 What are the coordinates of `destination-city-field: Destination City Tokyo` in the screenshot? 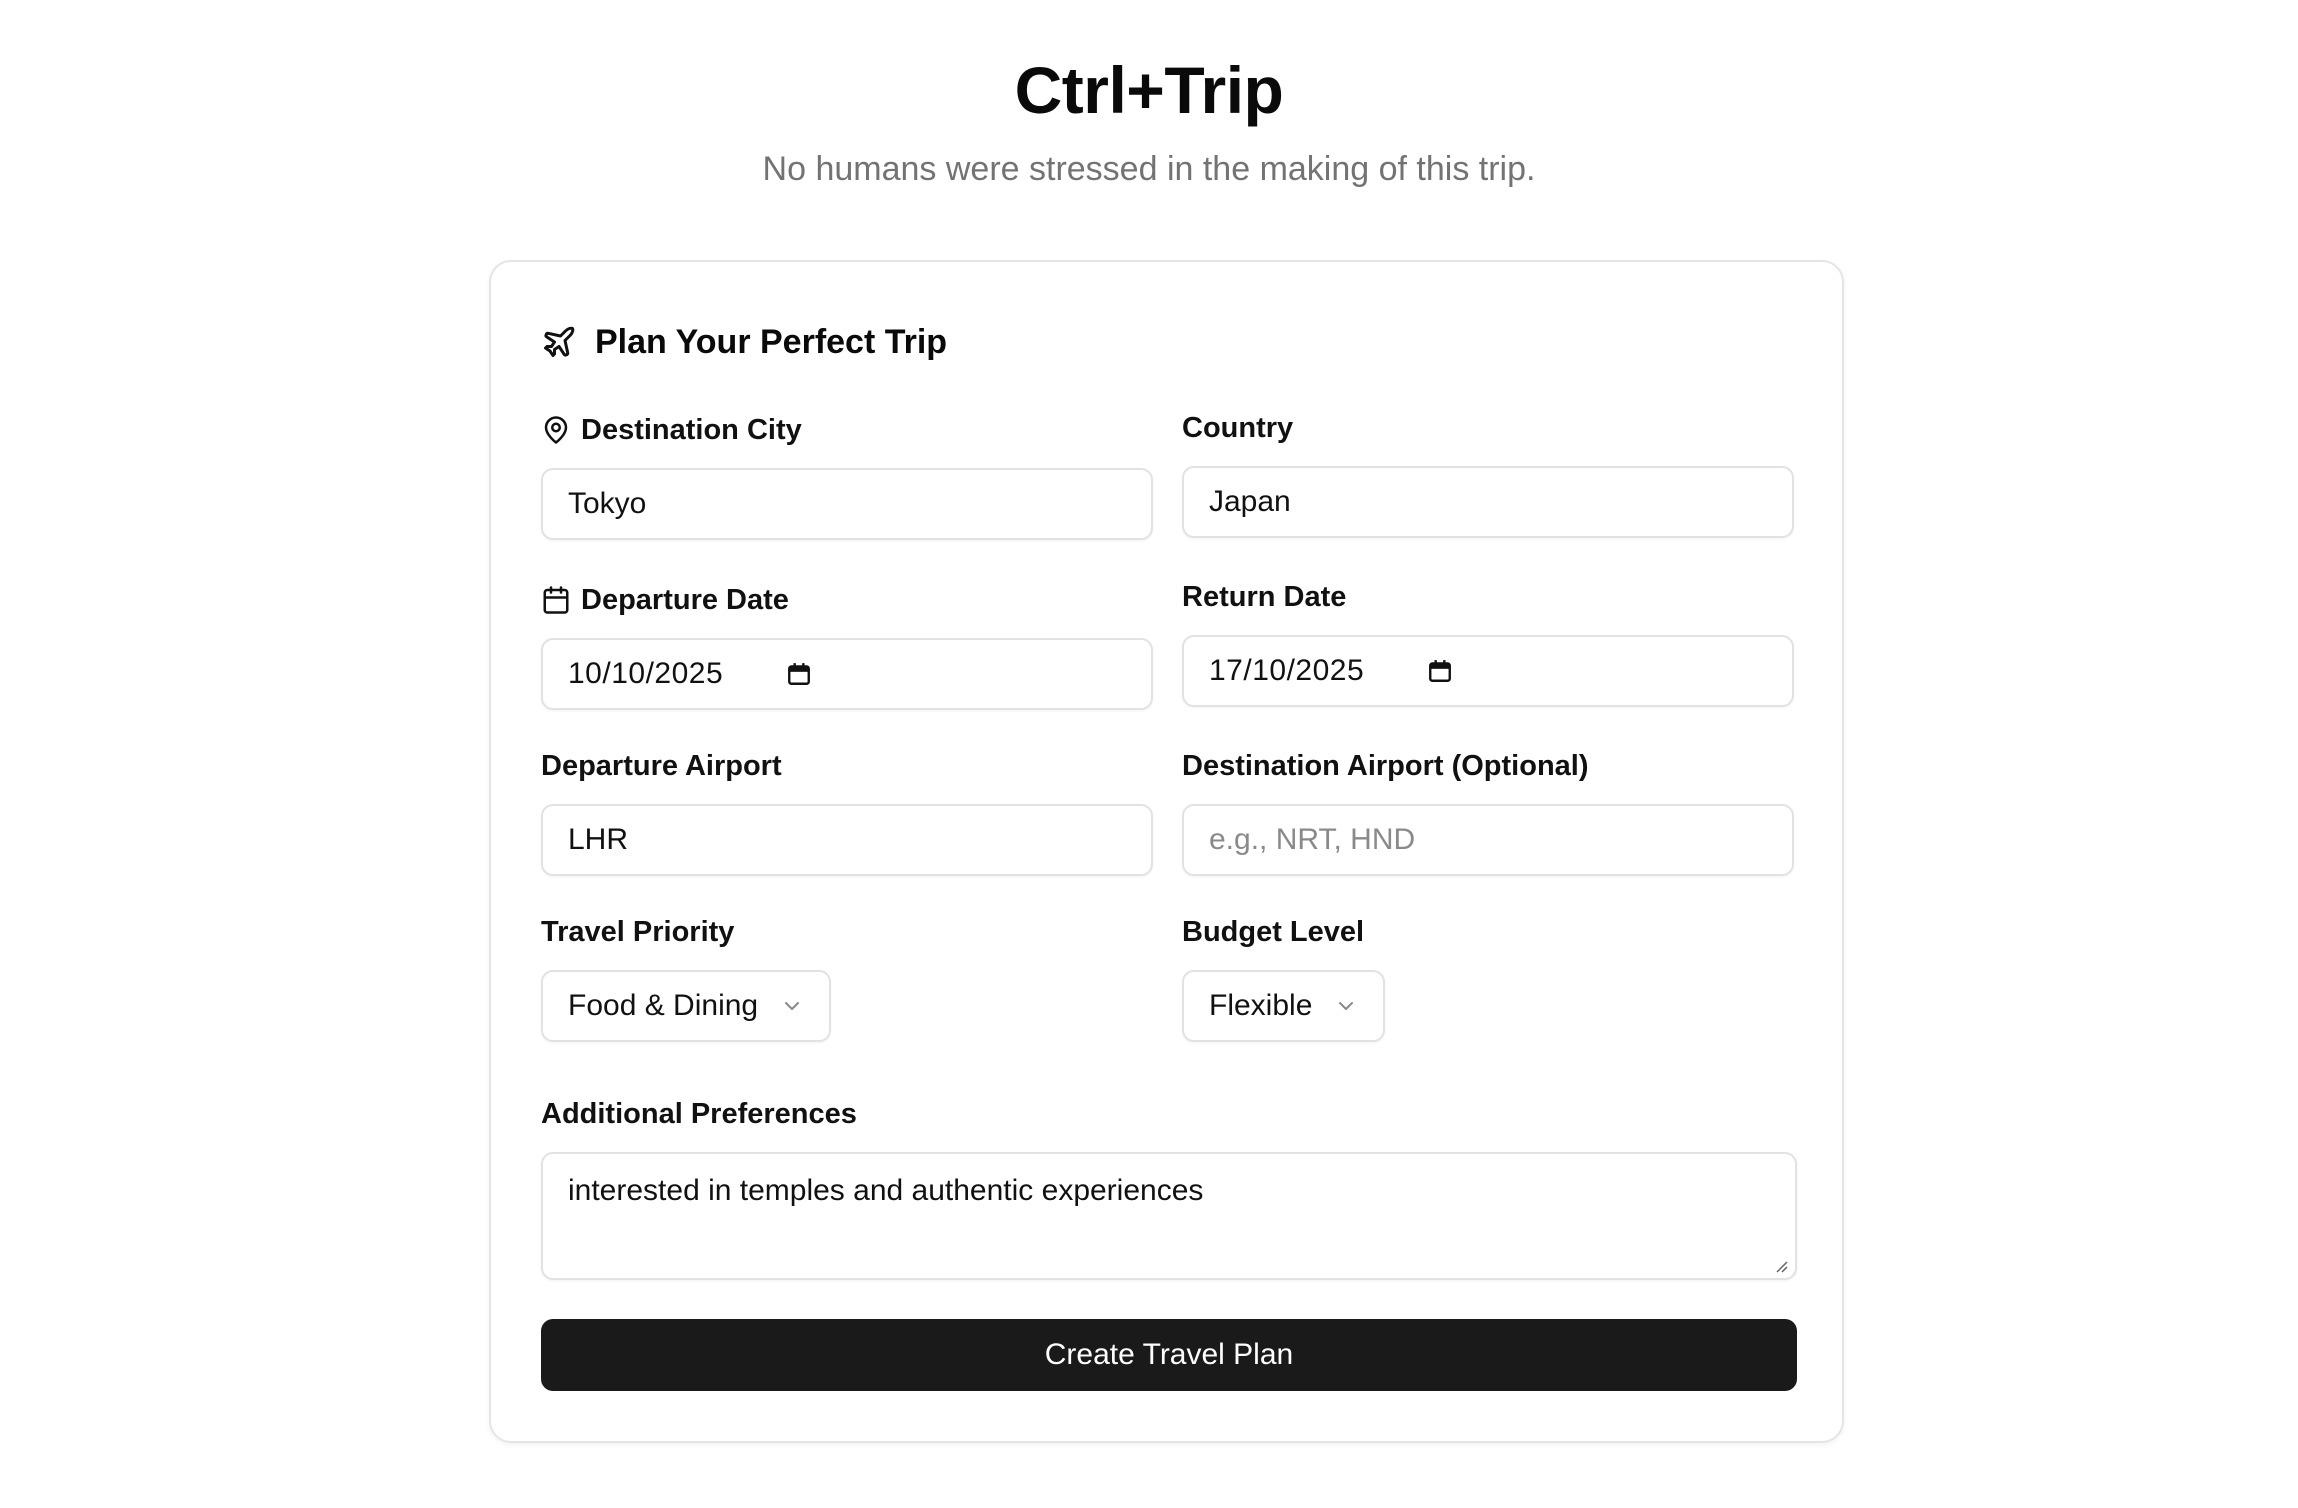 It's located at (847, 475).